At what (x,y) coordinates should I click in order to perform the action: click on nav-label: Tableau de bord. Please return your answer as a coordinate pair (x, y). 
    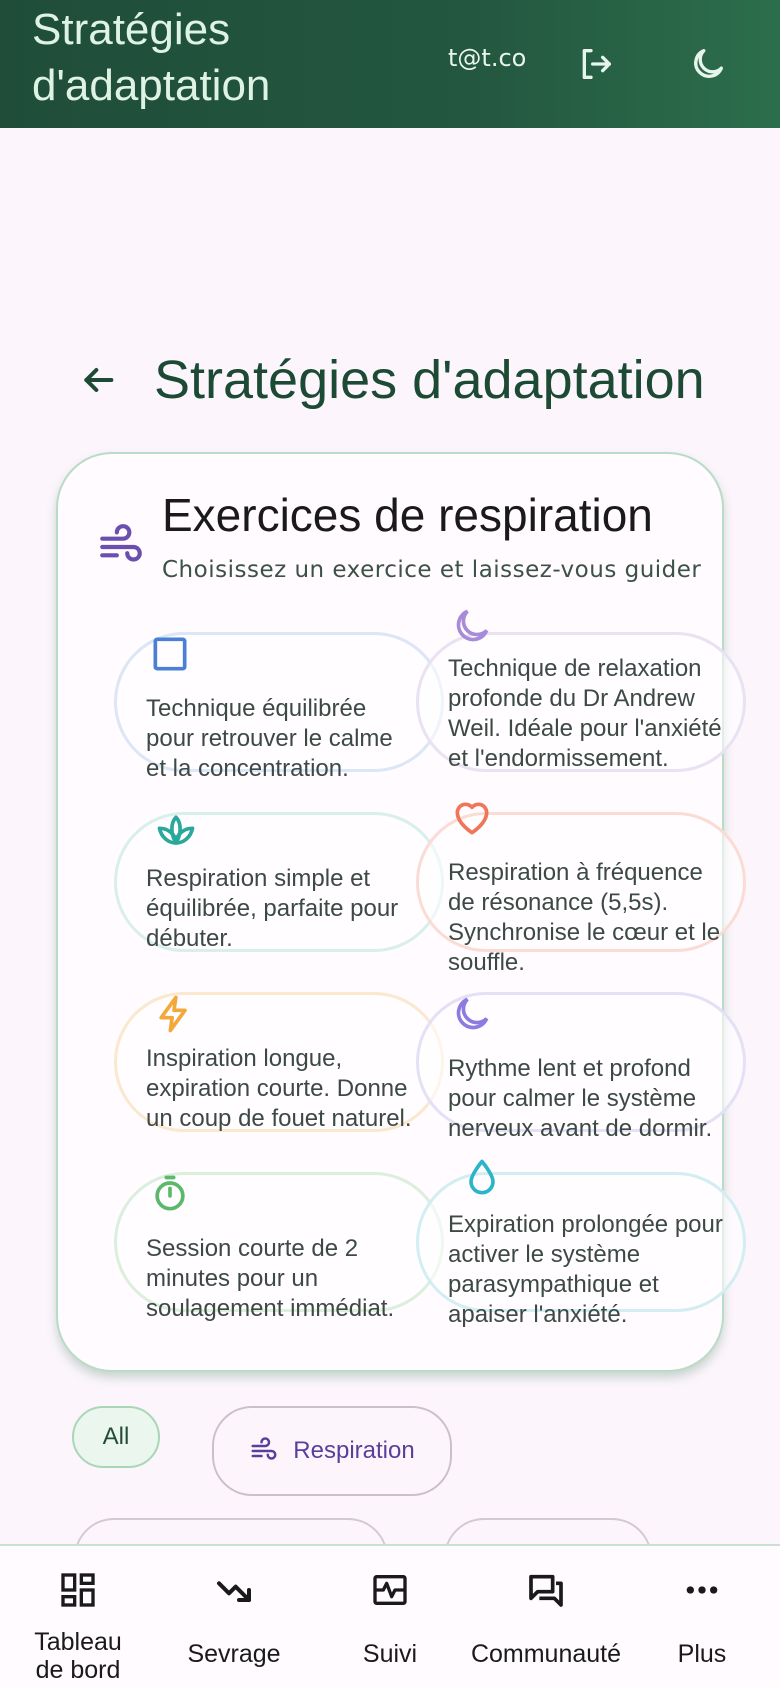
    Looking at the image, I should click on (78, 1656).